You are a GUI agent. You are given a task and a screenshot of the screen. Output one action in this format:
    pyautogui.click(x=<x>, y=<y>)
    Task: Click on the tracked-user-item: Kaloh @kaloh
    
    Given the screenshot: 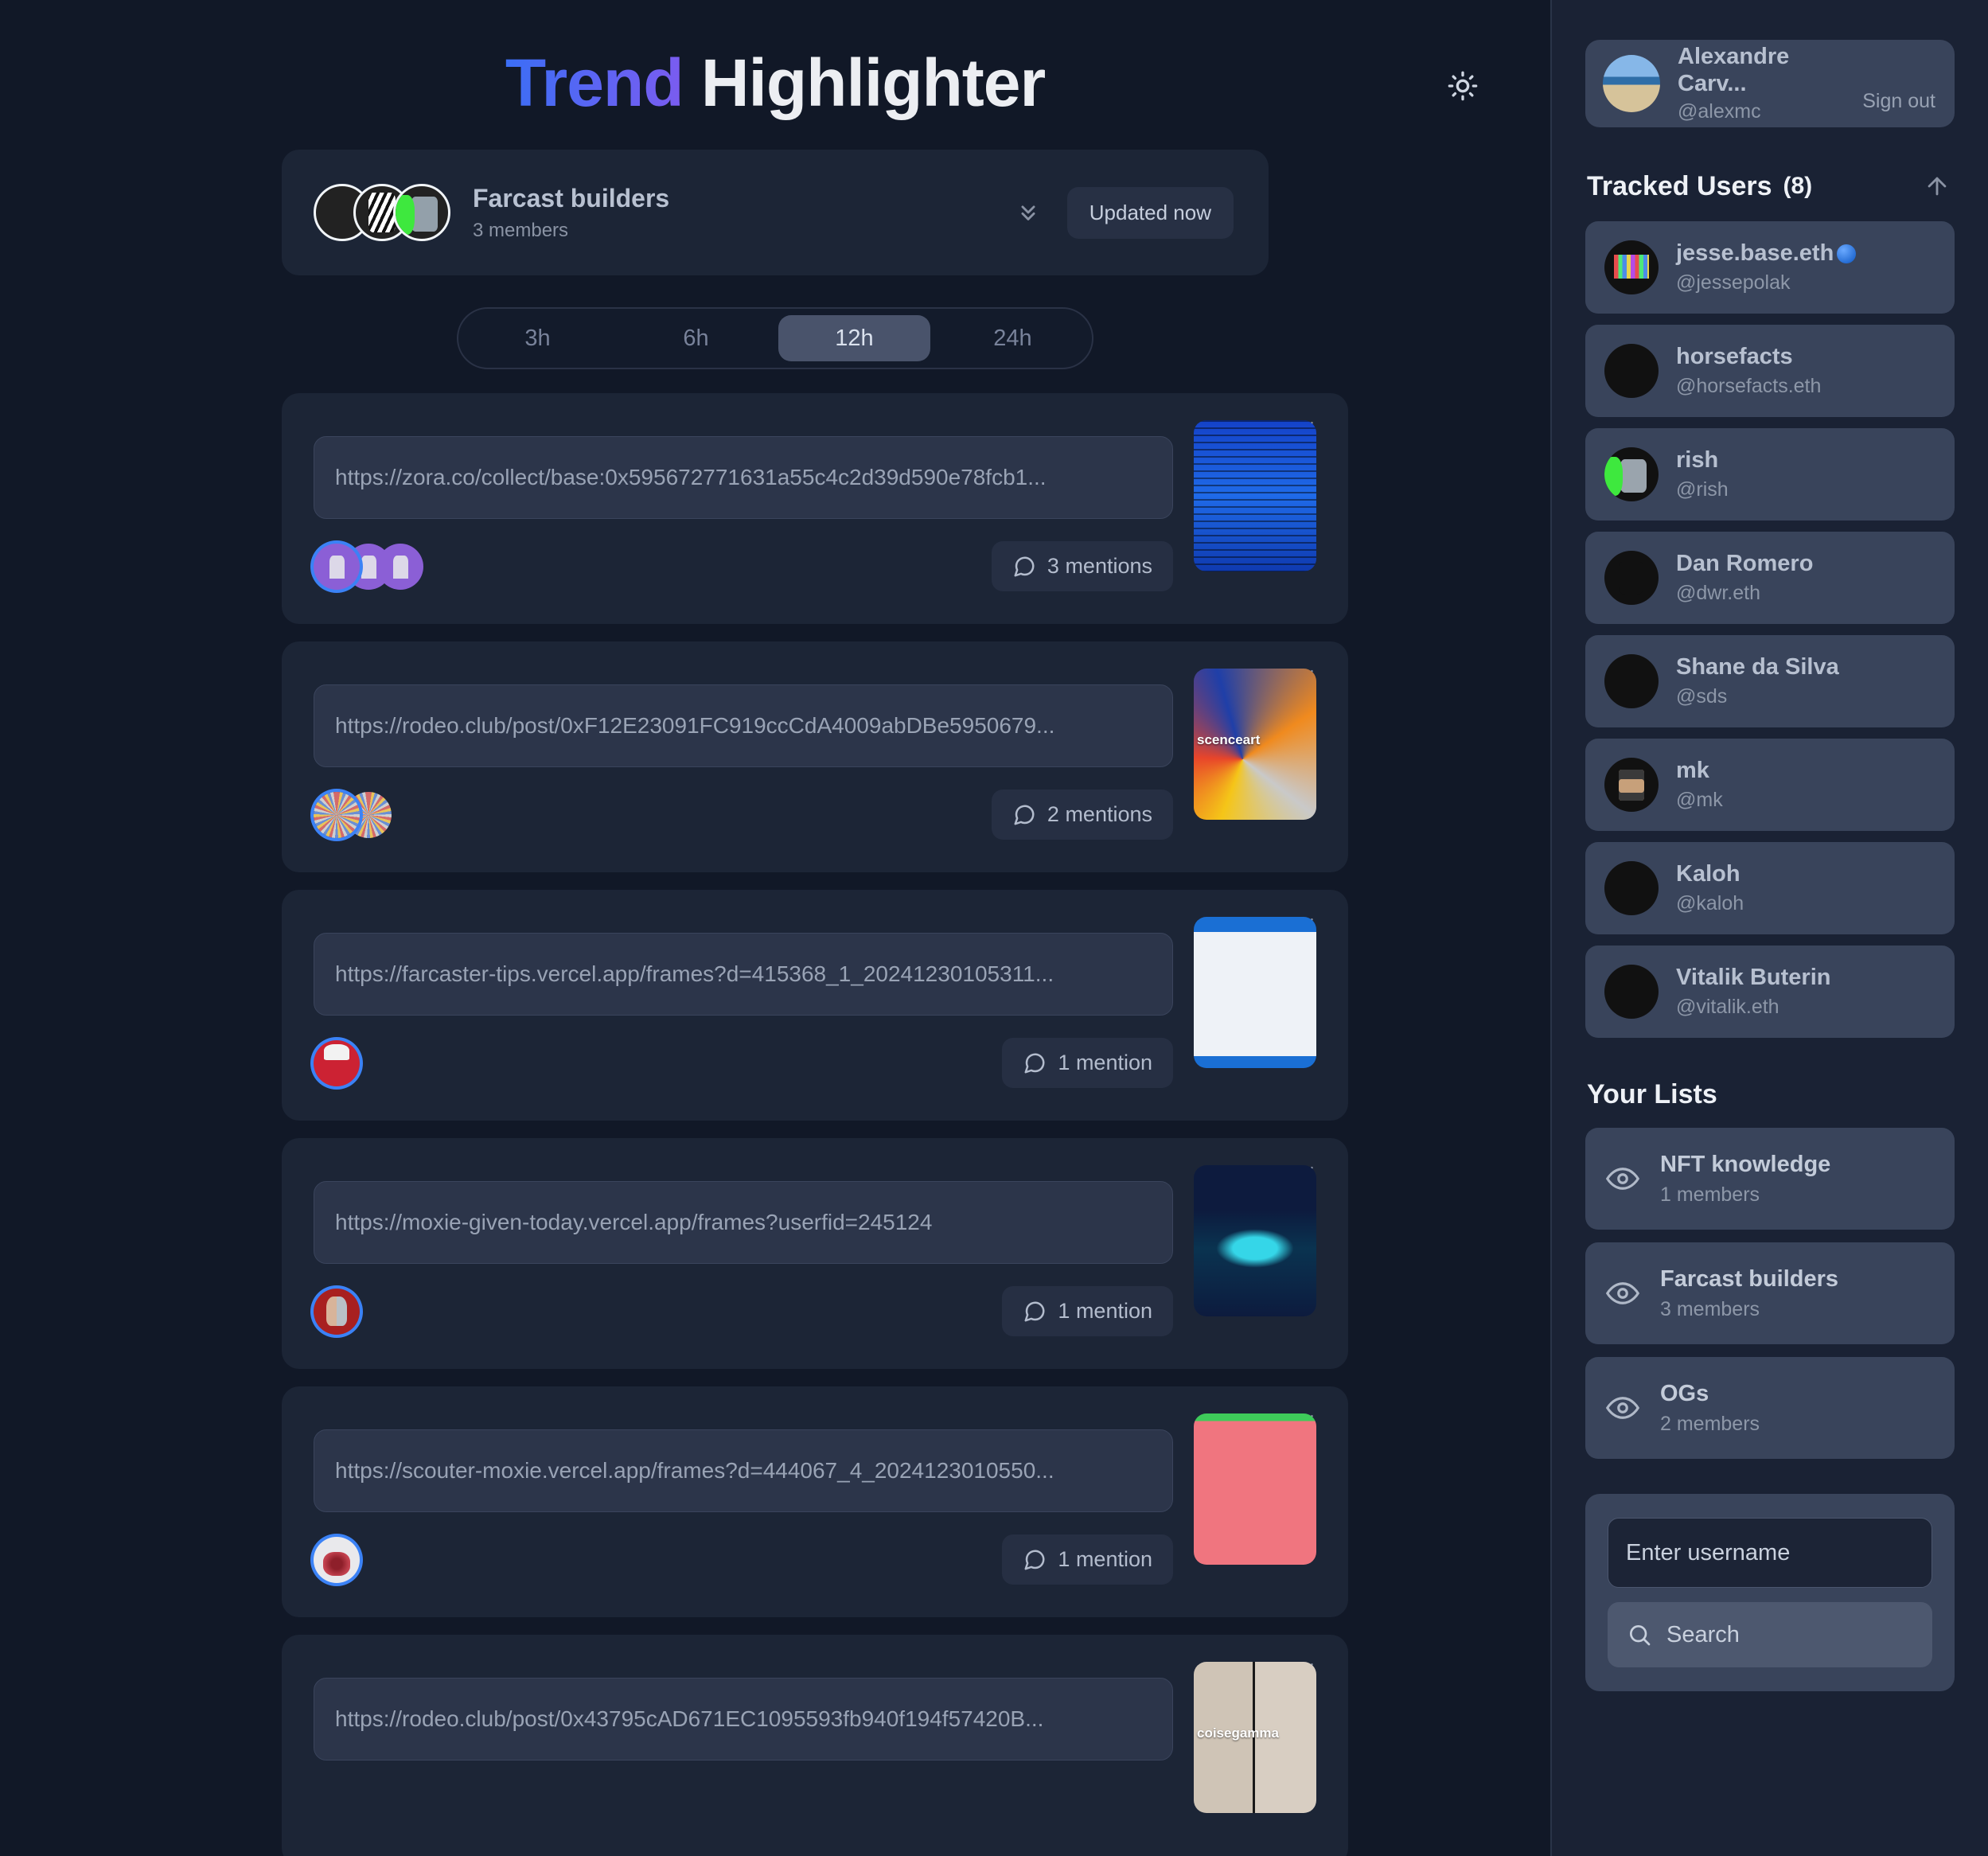 What is the action you would take?
    pyautogui.click(x=1770, y=888)
    